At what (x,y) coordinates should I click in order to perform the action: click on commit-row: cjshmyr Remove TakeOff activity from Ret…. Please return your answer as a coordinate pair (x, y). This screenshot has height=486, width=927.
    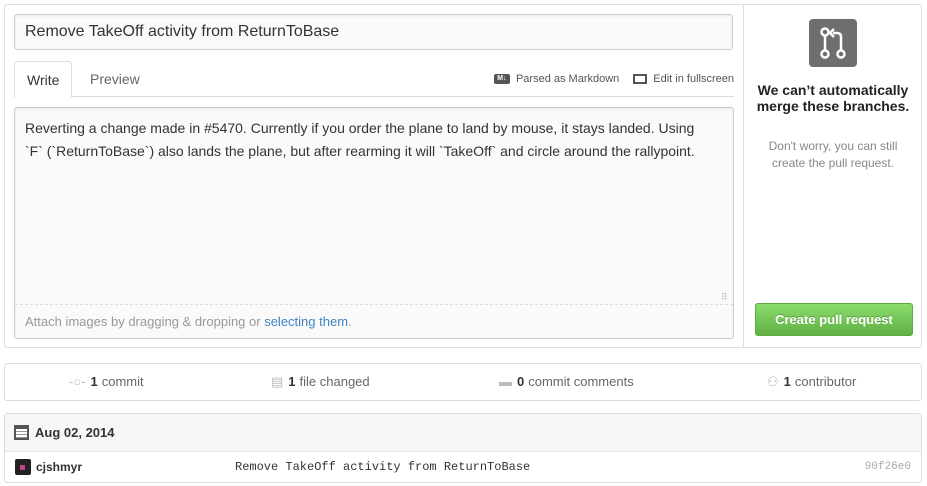
    Looking at the image, I should click on (463, 467).